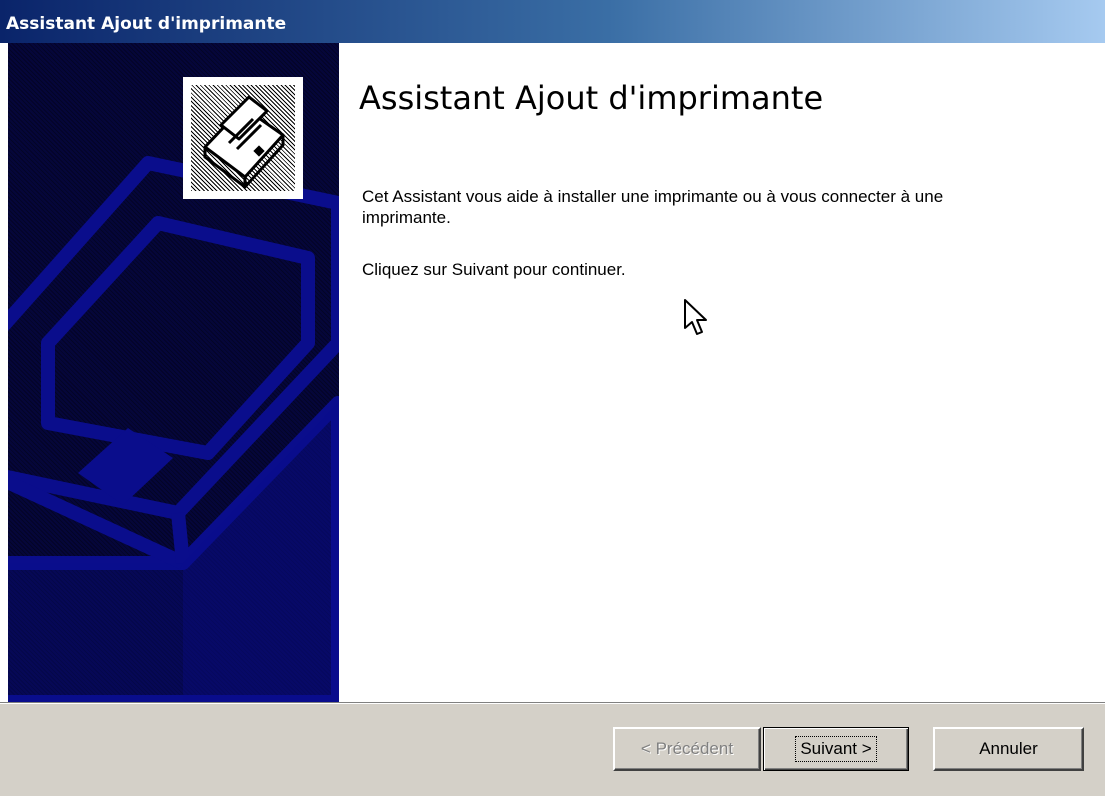 The height and width of the screenshot is (796, 1105). I want to click on wizard-icon-frame, so click(243, 138).